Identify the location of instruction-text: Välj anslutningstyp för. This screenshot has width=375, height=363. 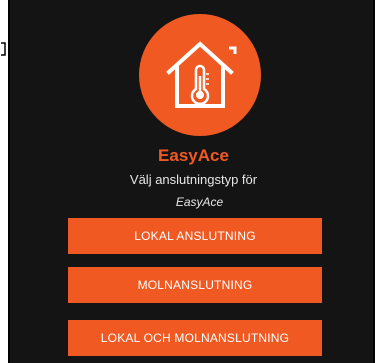
(193, 179).